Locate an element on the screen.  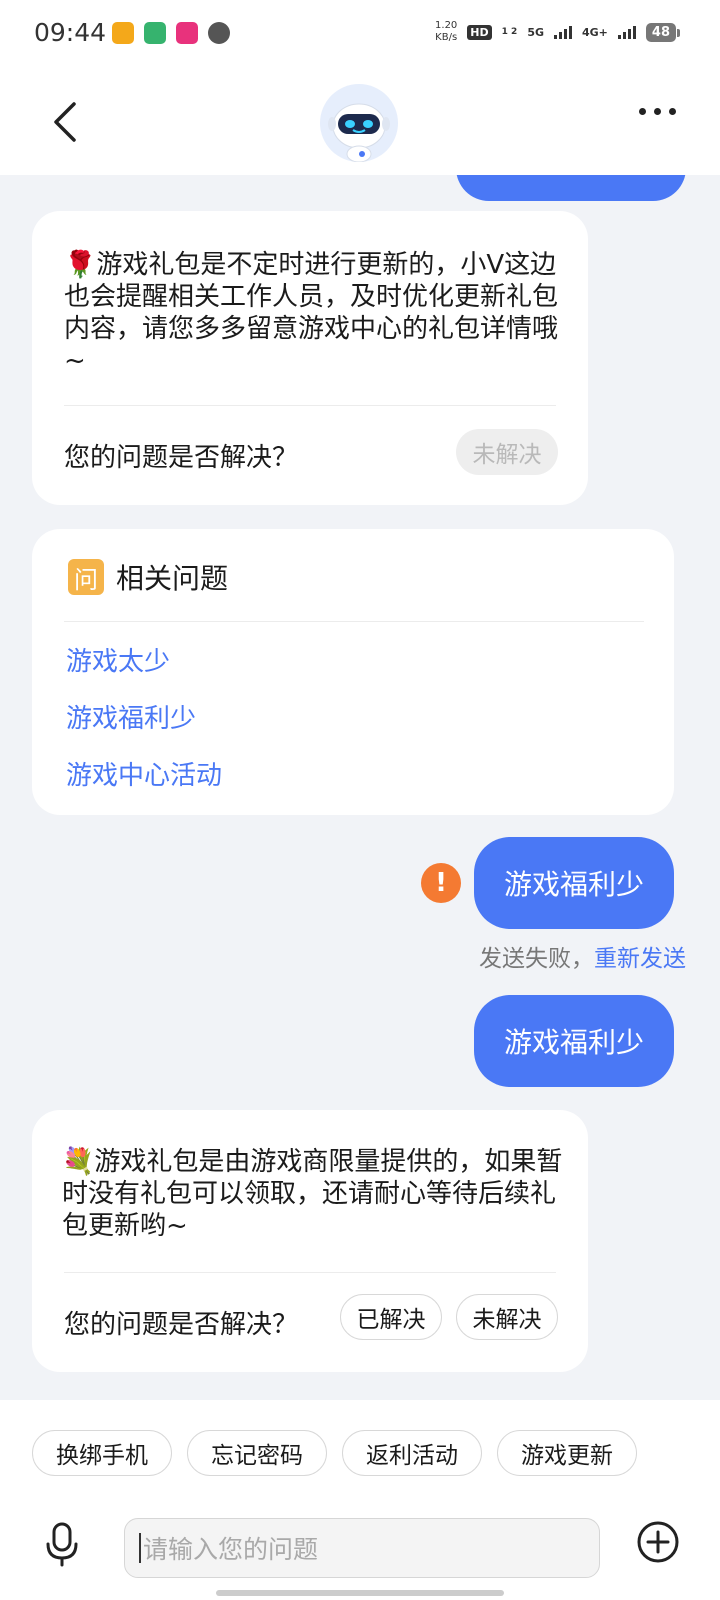
video-app-icon is located at coordinates (155, 33).